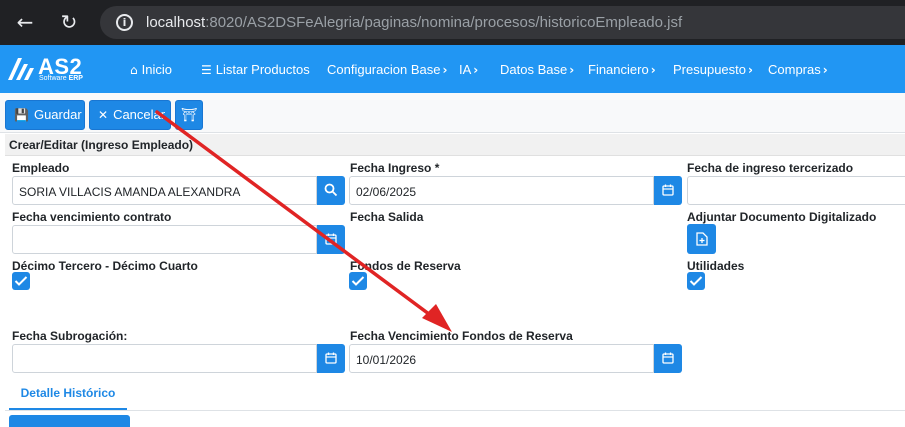 The height and width of the screenshot is (427, 905). I want to click on logo-sub-bold: ERP, so click(75, 78).